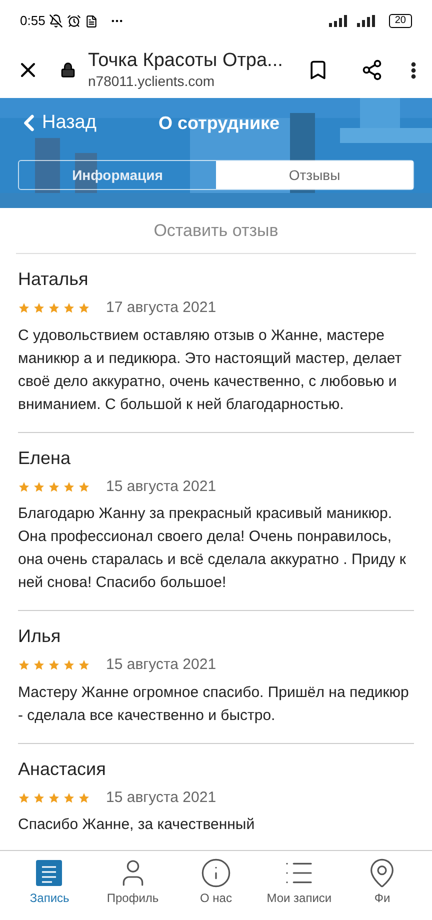 The width and height of the screenshot is (432, 920). I want to click on back-button: Назад, so click(56, 123).